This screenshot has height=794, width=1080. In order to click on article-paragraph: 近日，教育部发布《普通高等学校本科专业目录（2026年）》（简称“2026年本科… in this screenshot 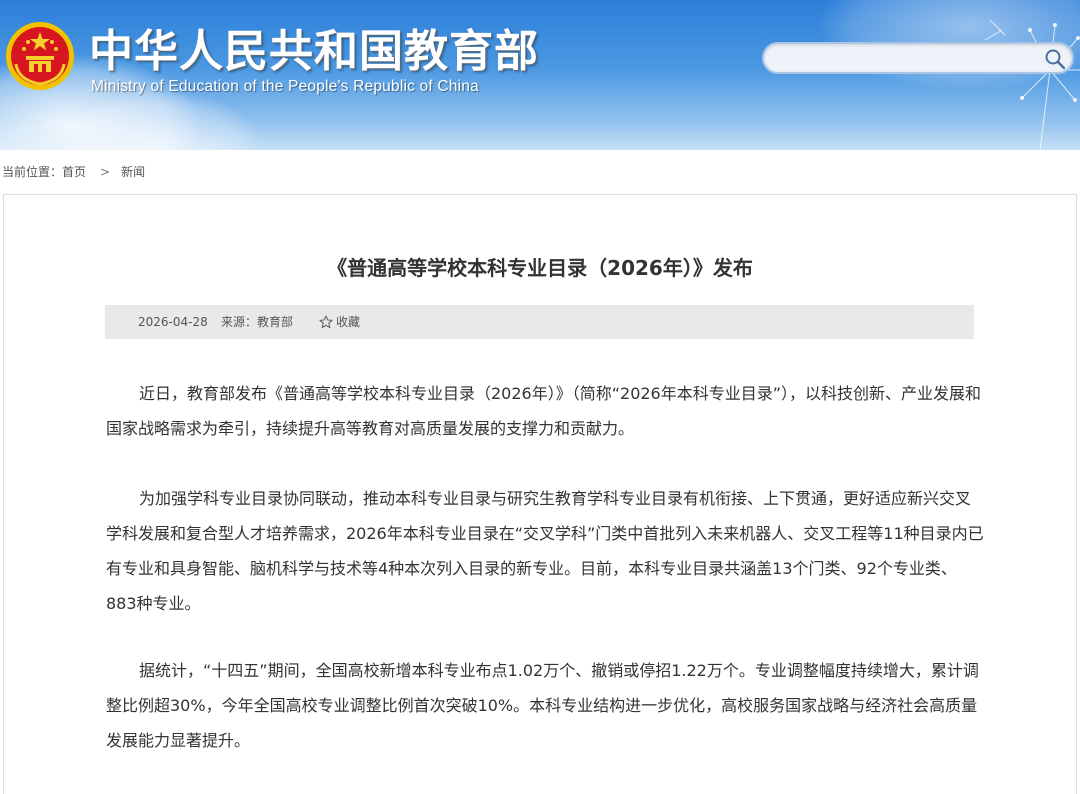, I will do `click(544, 411)`.